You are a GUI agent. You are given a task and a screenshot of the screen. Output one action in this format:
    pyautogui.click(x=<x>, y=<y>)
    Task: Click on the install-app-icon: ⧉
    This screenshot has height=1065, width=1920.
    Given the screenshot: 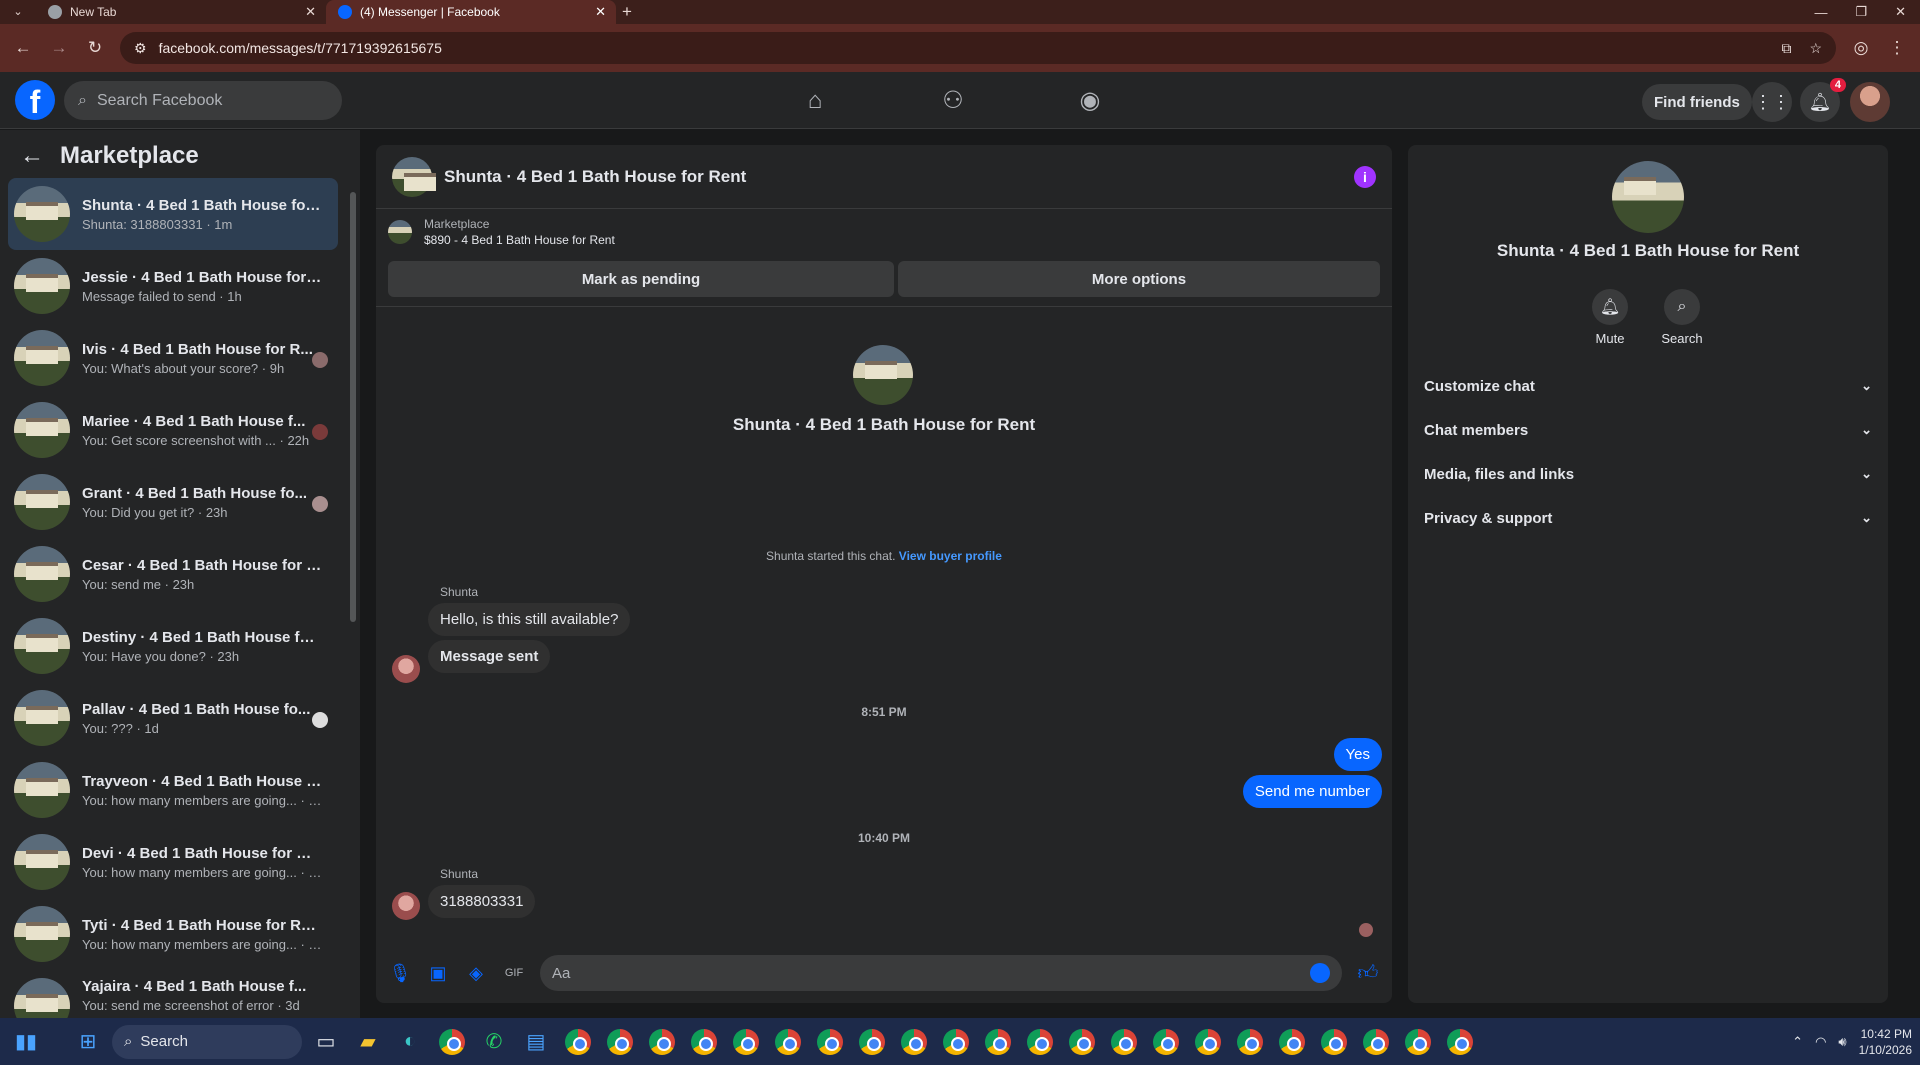 What is the action you would take?
    pyautogui.click(x=1786, y=48)
    